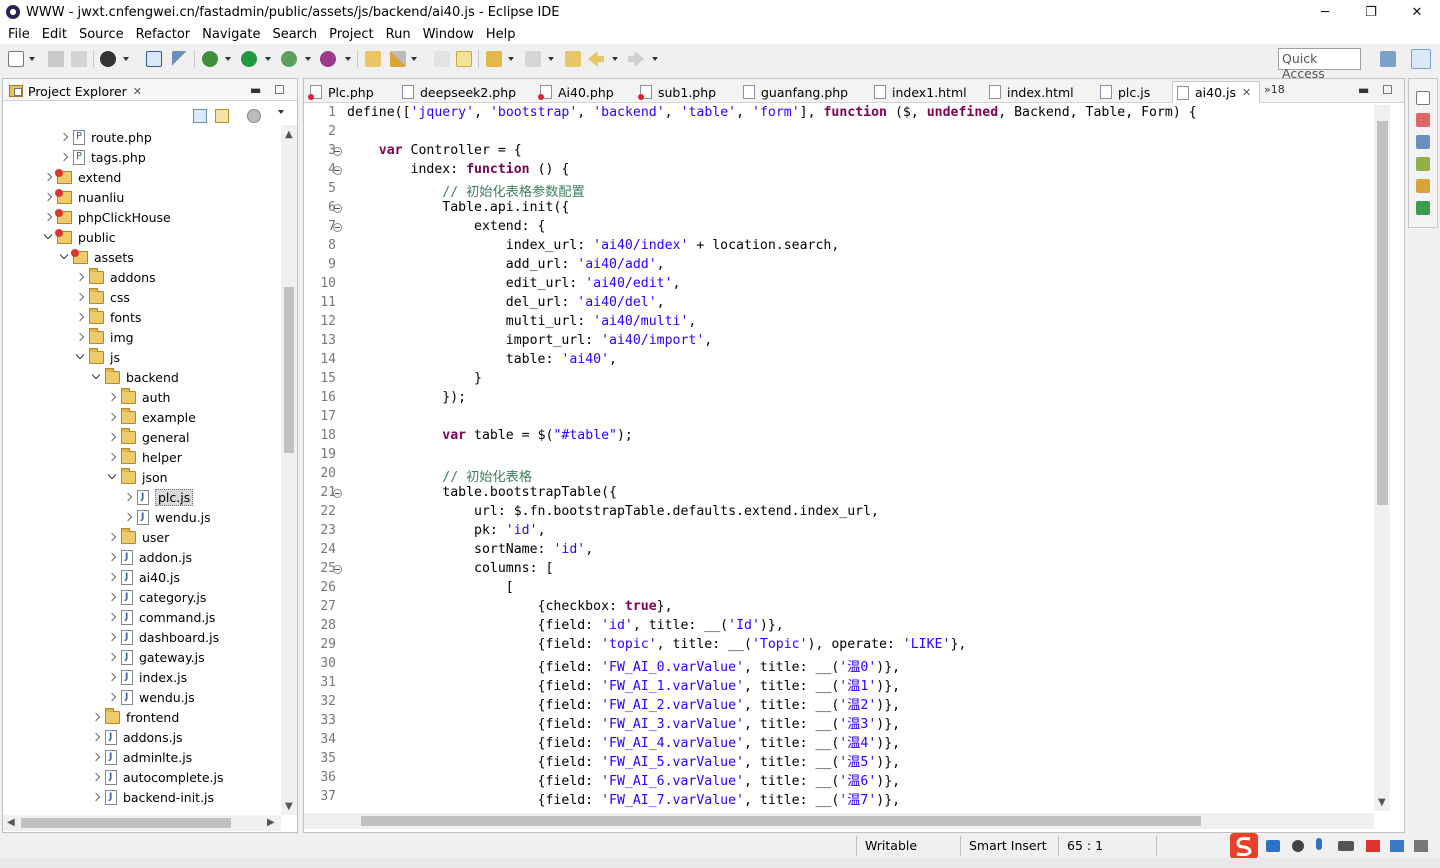  Describe the element at coordinates (1273, 846) in the screenshot. I see `ime-chinese-mode-icon` at that location.